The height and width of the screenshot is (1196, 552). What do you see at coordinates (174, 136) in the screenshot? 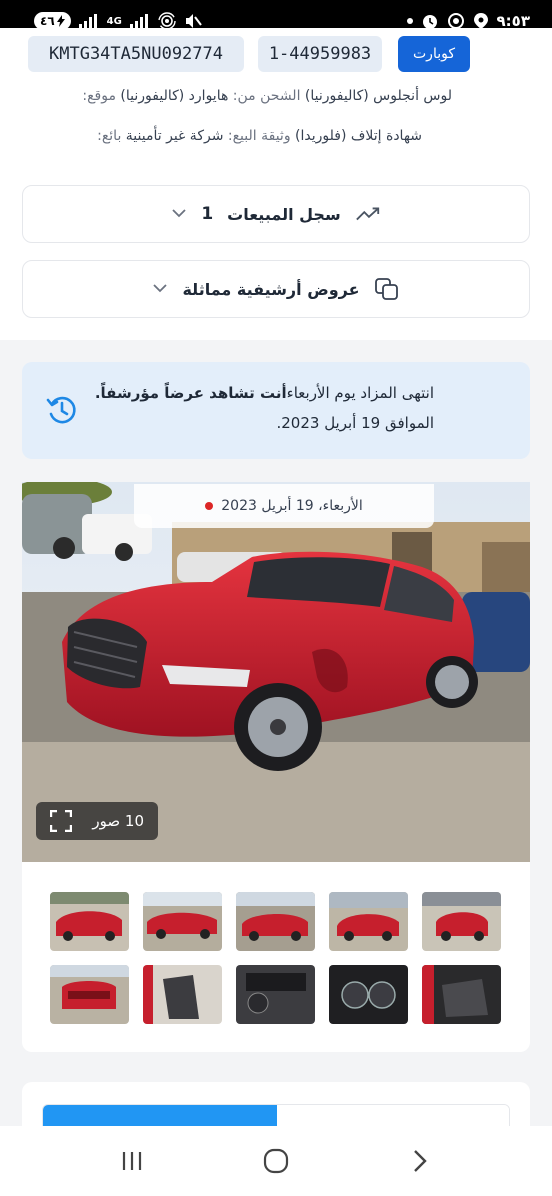
I see `seller-value: شركة غير تأمينية` at bounding box center [174, 136].